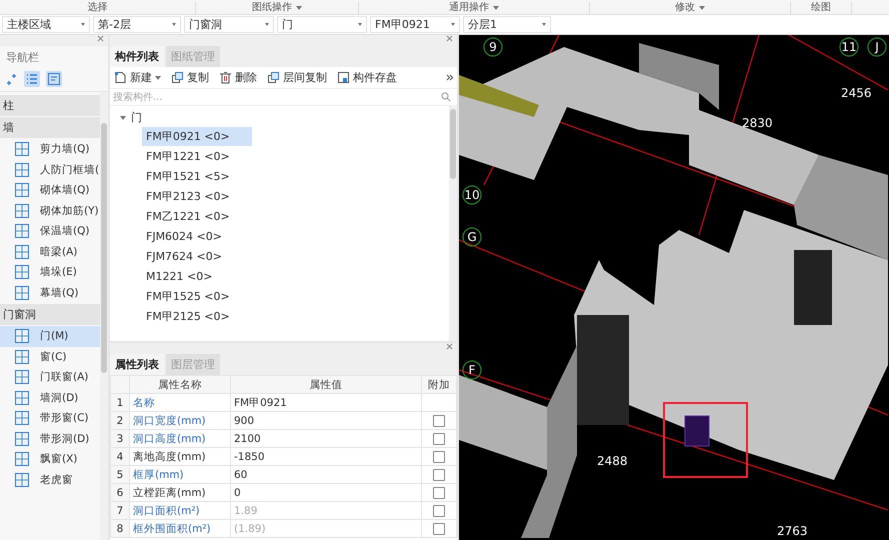 This screenshot has width=889, height=540. Describe the element at coordinates (238, 77) in the screenshot. I see `toolbar-button: 删除` at that location.